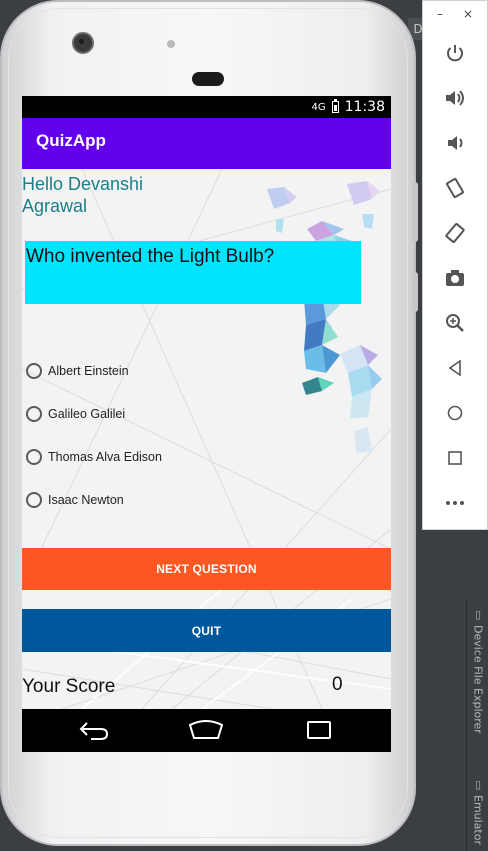  Describe the element at coordinates (206, 569) in the screenshot. I see `next-question-button: NEXT QUESTION` at that location.